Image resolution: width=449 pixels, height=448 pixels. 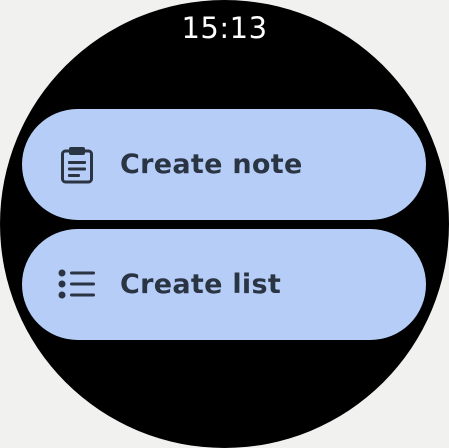 What do you see at coordinates (211, 164) in the screenshot?
I see `create-note-label: Create note` at bounding box center [211, 164].